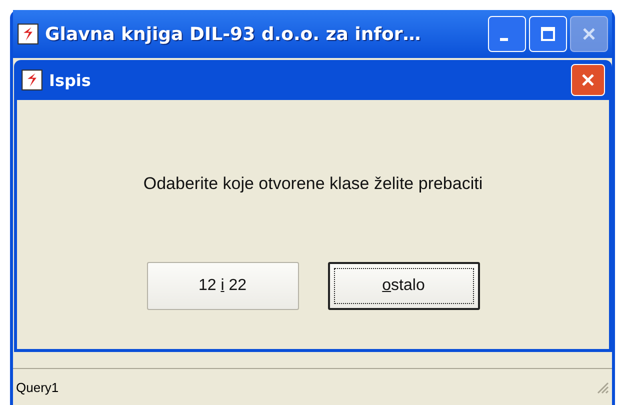 The height and width of the screenshot is (405, 625). What do you see at coordinates (602, 387) in the screenshot?
I see `resize-grip-icon` at bounding box center [602, 387].